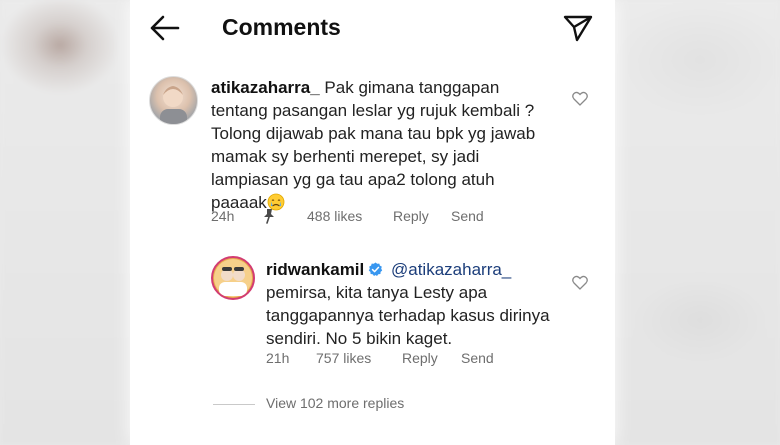 The image size is (780, 445). I want to click on reply-button: Reply, so click(411, 216).